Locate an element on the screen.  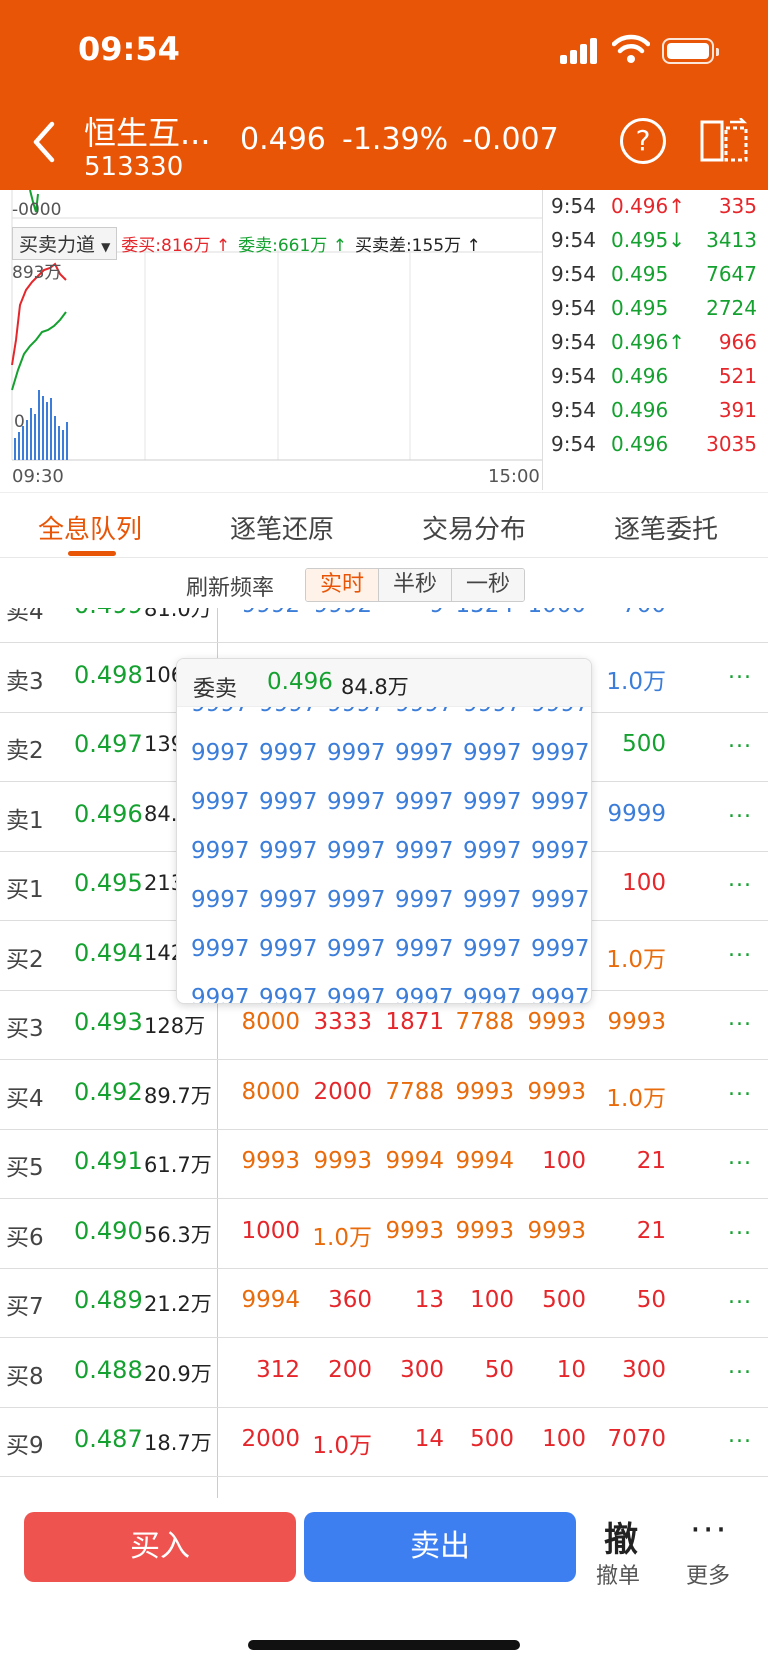
level-price: 0.497 is located at coordinates (108, 744).